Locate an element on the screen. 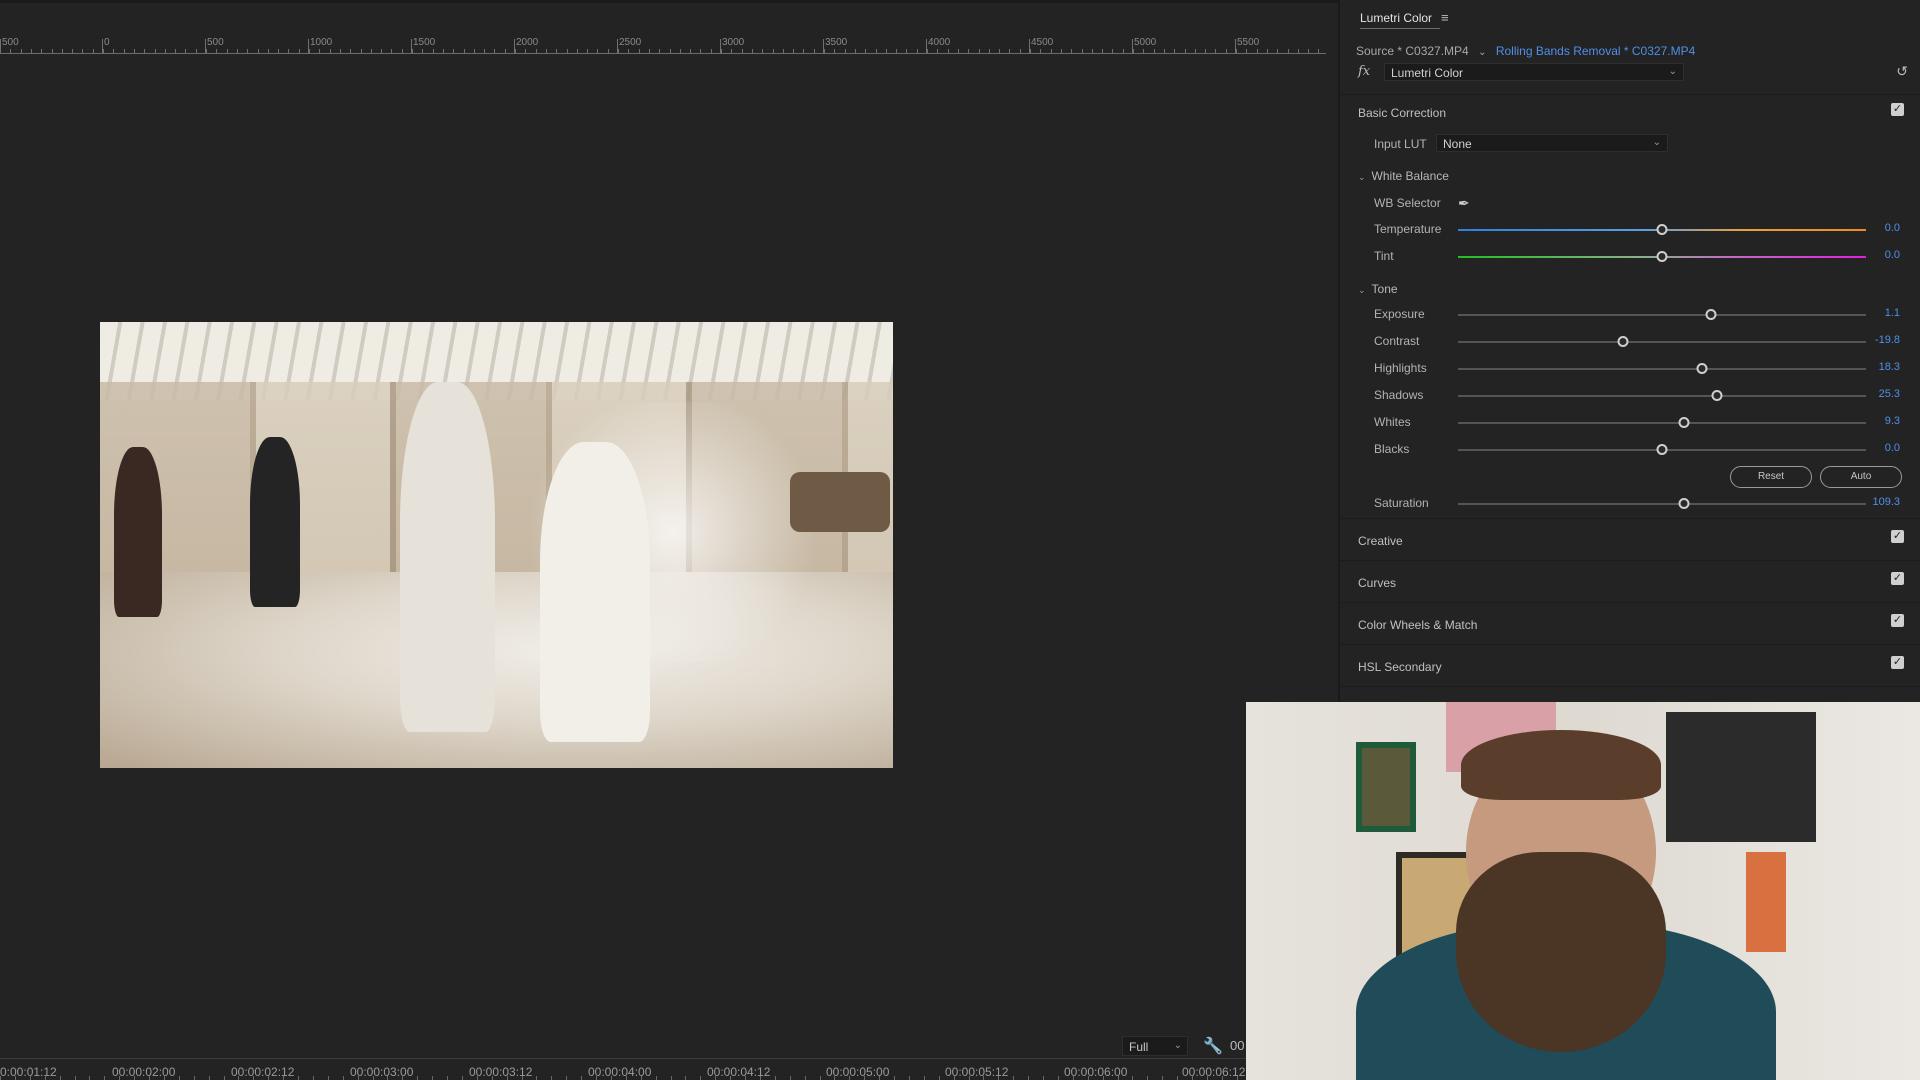 The width and height of the screenshot is (1920, 1080). tone-toggle: ⌄ Tone is located at coordinates (1378, 289).